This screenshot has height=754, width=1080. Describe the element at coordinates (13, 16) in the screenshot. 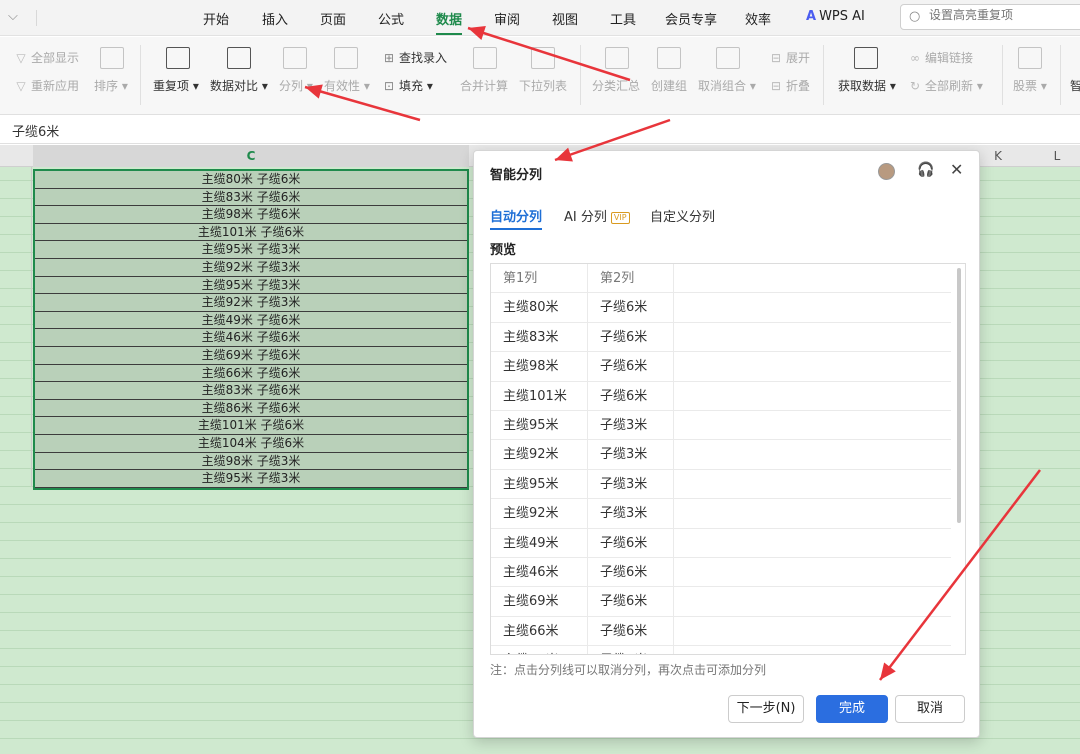

I see `chevron-down-icon: ⌵` at that location.